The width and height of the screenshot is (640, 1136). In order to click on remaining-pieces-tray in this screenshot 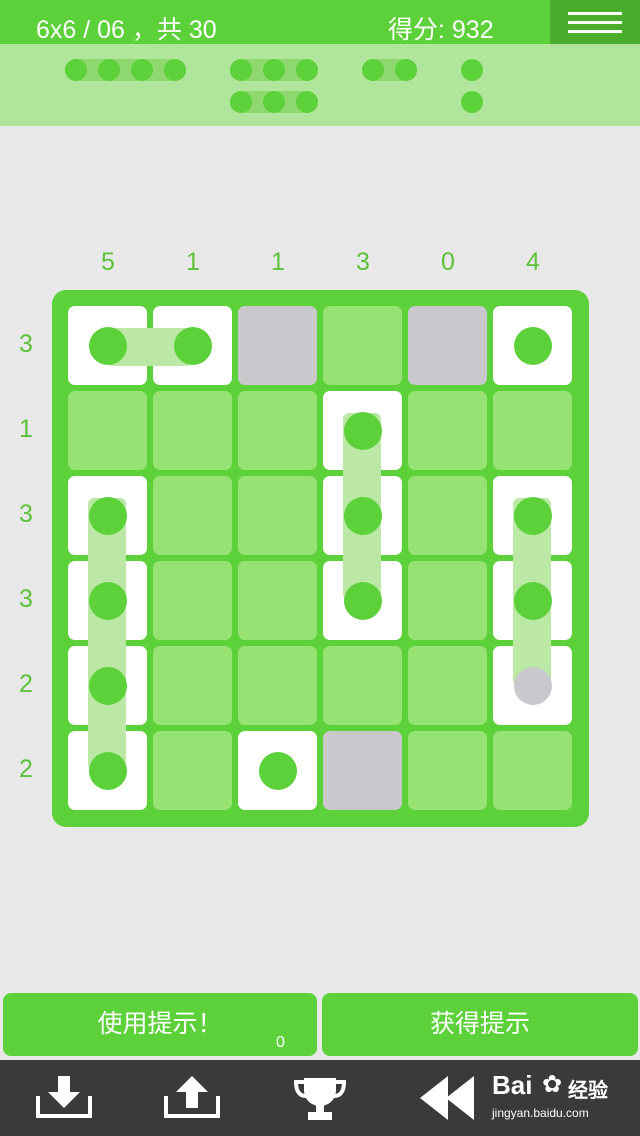, I will do `click(320, 85)`.